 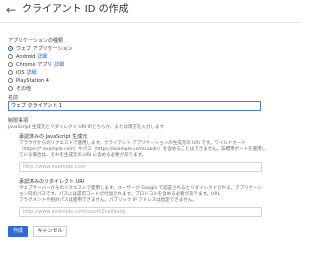 What do you see at coordinates (150, 11) in the screenshot?
I see `header-bar: ← クライアント ID の作成` at bounding box center [150, 11].